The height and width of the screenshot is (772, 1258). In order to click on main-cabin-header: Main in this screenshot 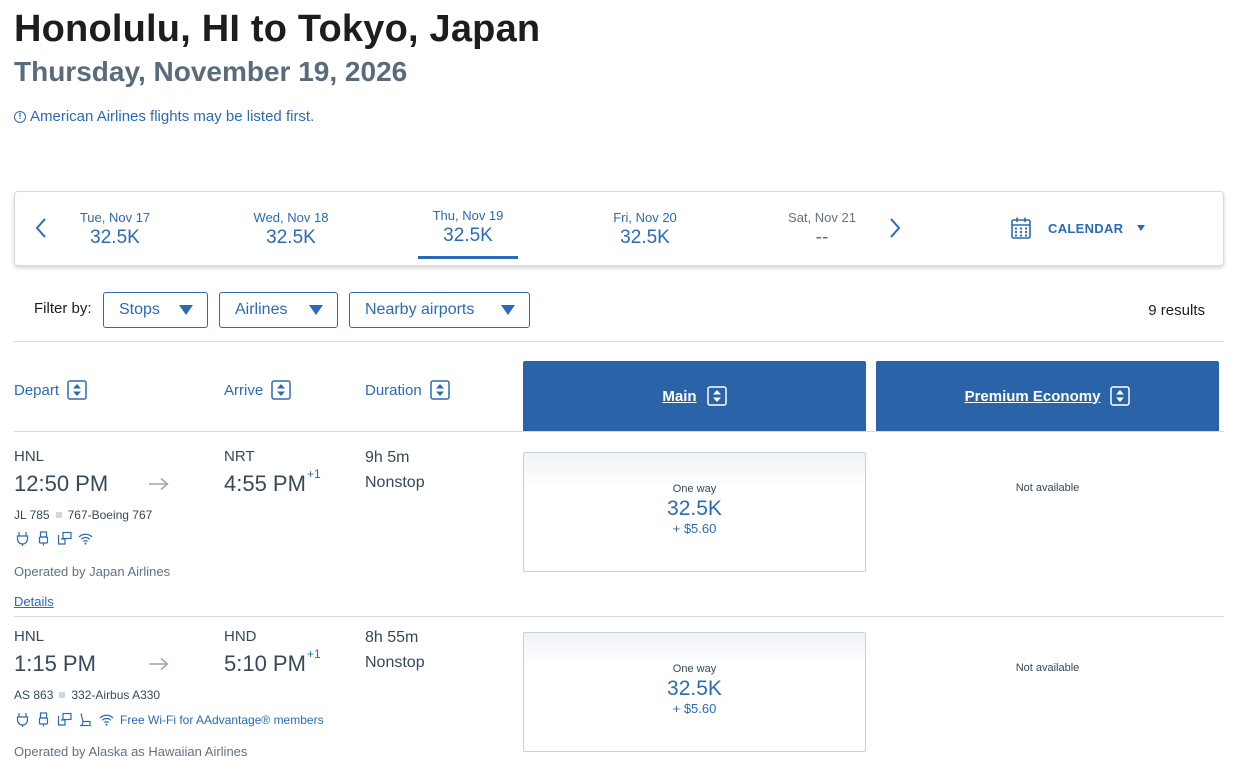, I will do `click(694, 396)`.